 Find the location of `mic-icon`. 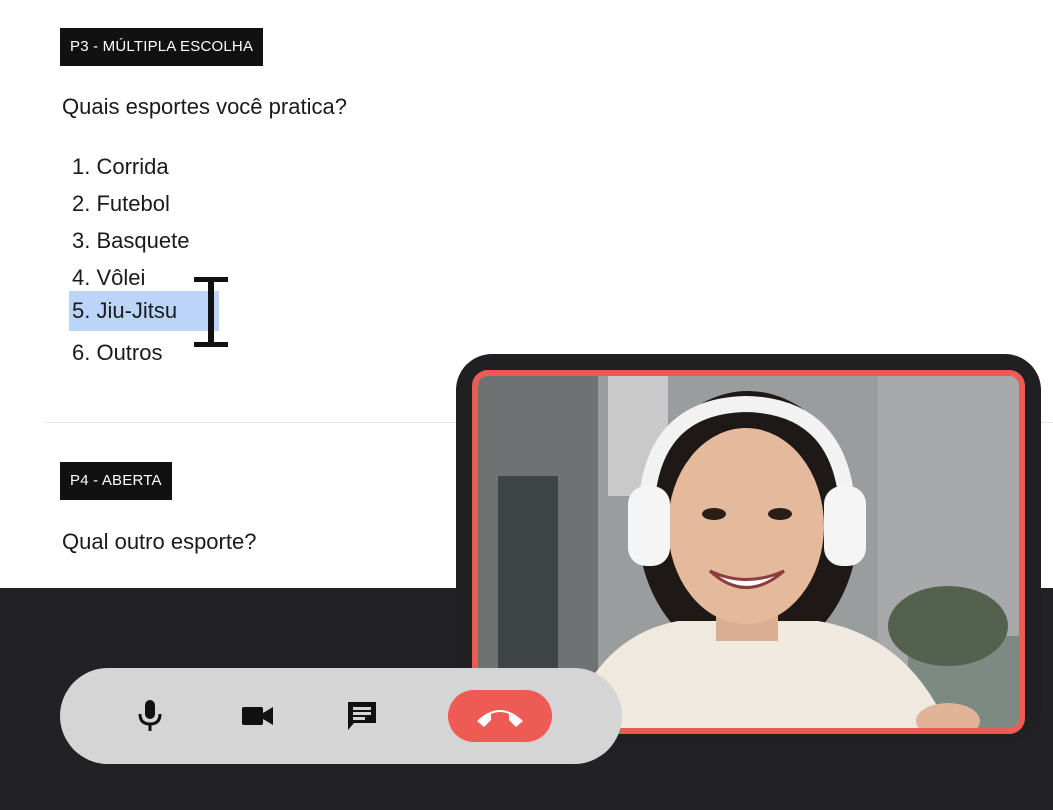

mic-icon is located at coordinates (150, 715).